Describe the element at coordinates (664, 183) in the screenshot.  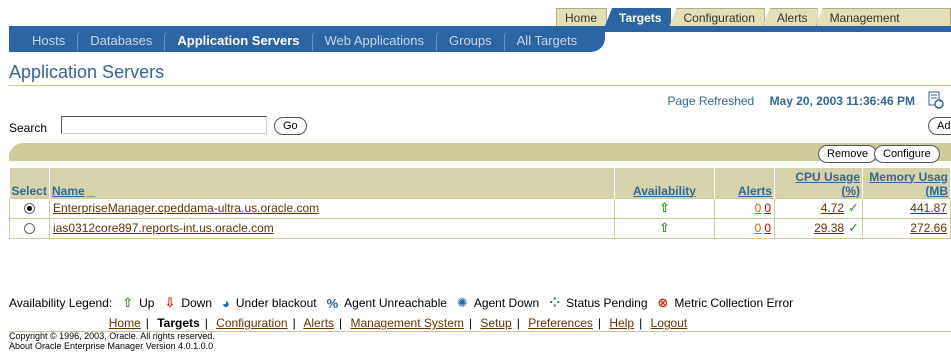
I see `col-availability: Availability` at that location.